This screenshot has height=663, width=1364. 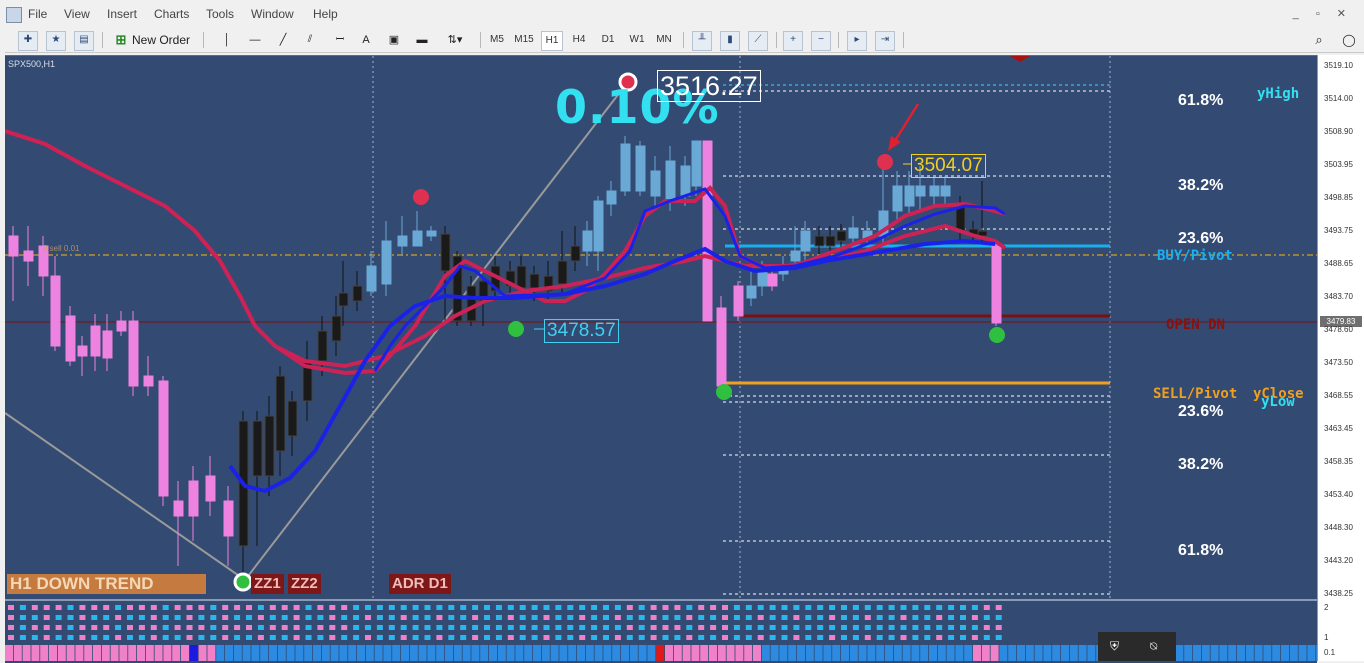 What do you see at coordinates (272, 14) in the screenshot?
I see `menu-window: Window` at bounding box center [272, 14].